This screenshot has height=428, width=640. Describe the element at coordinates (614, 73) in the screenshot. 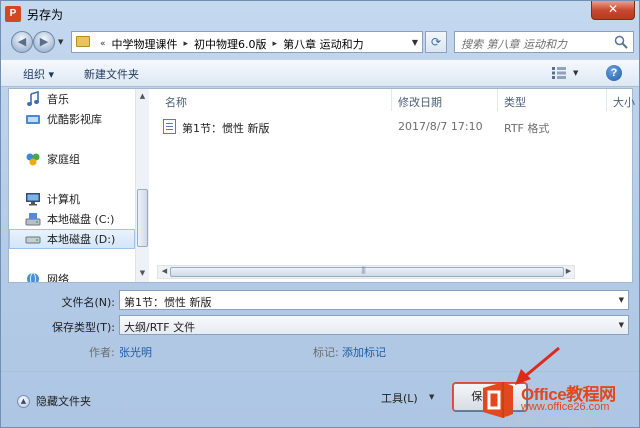

I see `help-icon: ?` at that location.